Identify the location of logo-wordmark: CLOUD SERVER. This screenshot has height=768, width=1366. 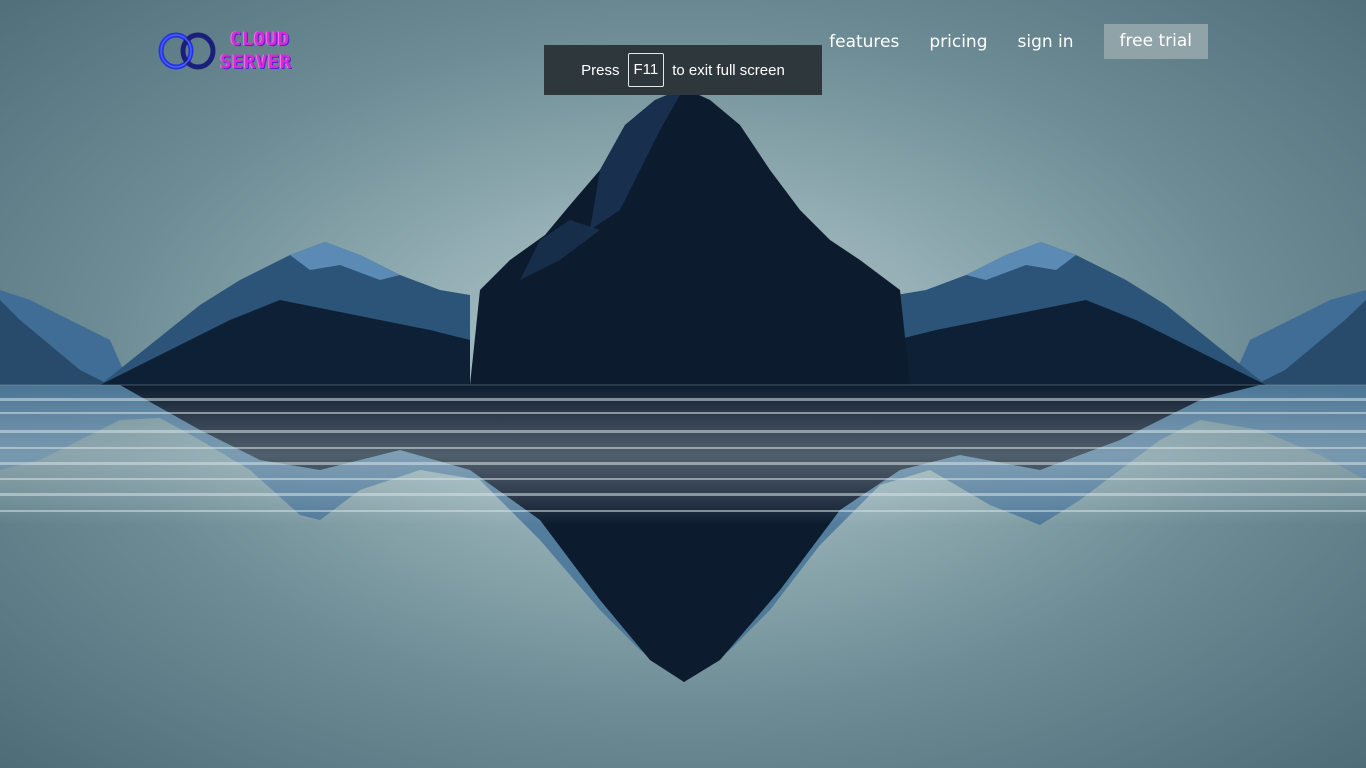
(256, 51).